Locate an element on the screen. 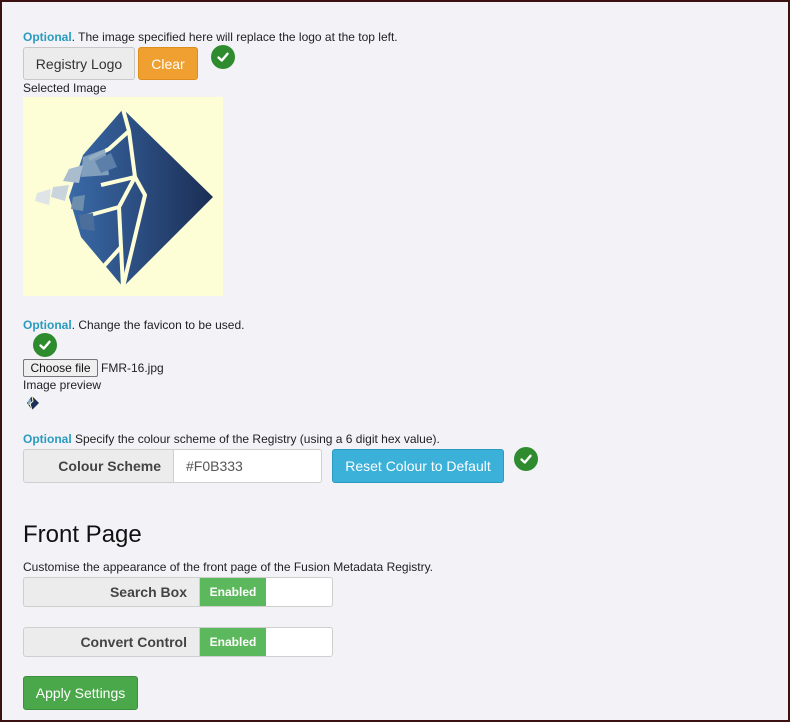 Image resolution: width=790 pixels, height=722 pixels. favicon-check-icon is located at coordinates (45, 345).